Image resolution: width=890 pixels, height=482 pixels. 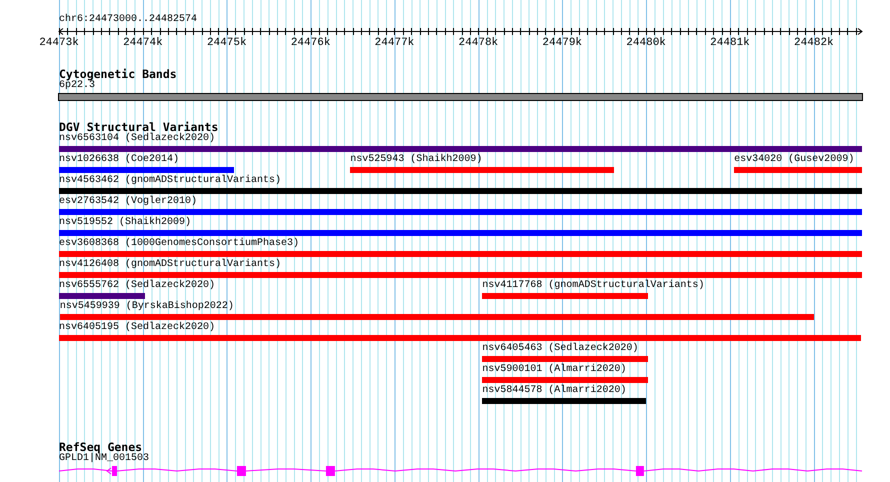 What do you see at coordinates (137, 139) in the screenshot?
I see `feature-label: nsv6563104 (Sedlazeck2020)` at bounding box center [137, 139].